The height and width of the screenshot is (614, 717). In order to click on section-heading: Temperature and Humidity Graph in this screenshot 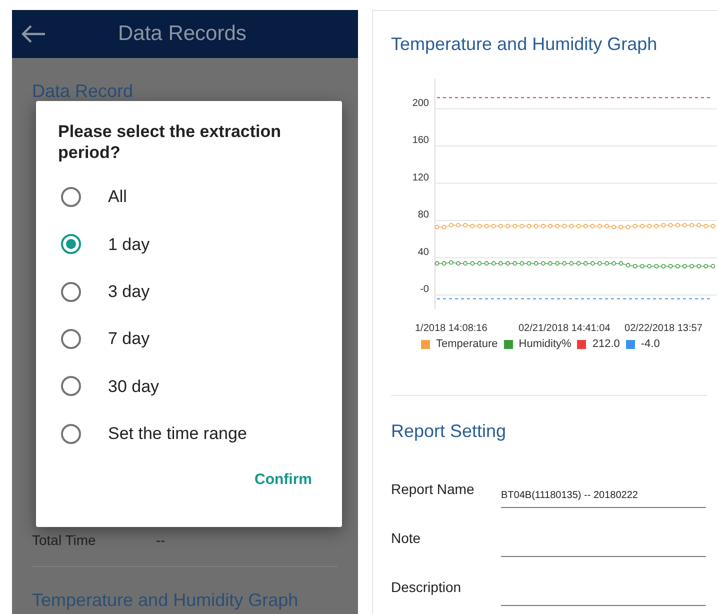, I will do `click(185, 590)`.